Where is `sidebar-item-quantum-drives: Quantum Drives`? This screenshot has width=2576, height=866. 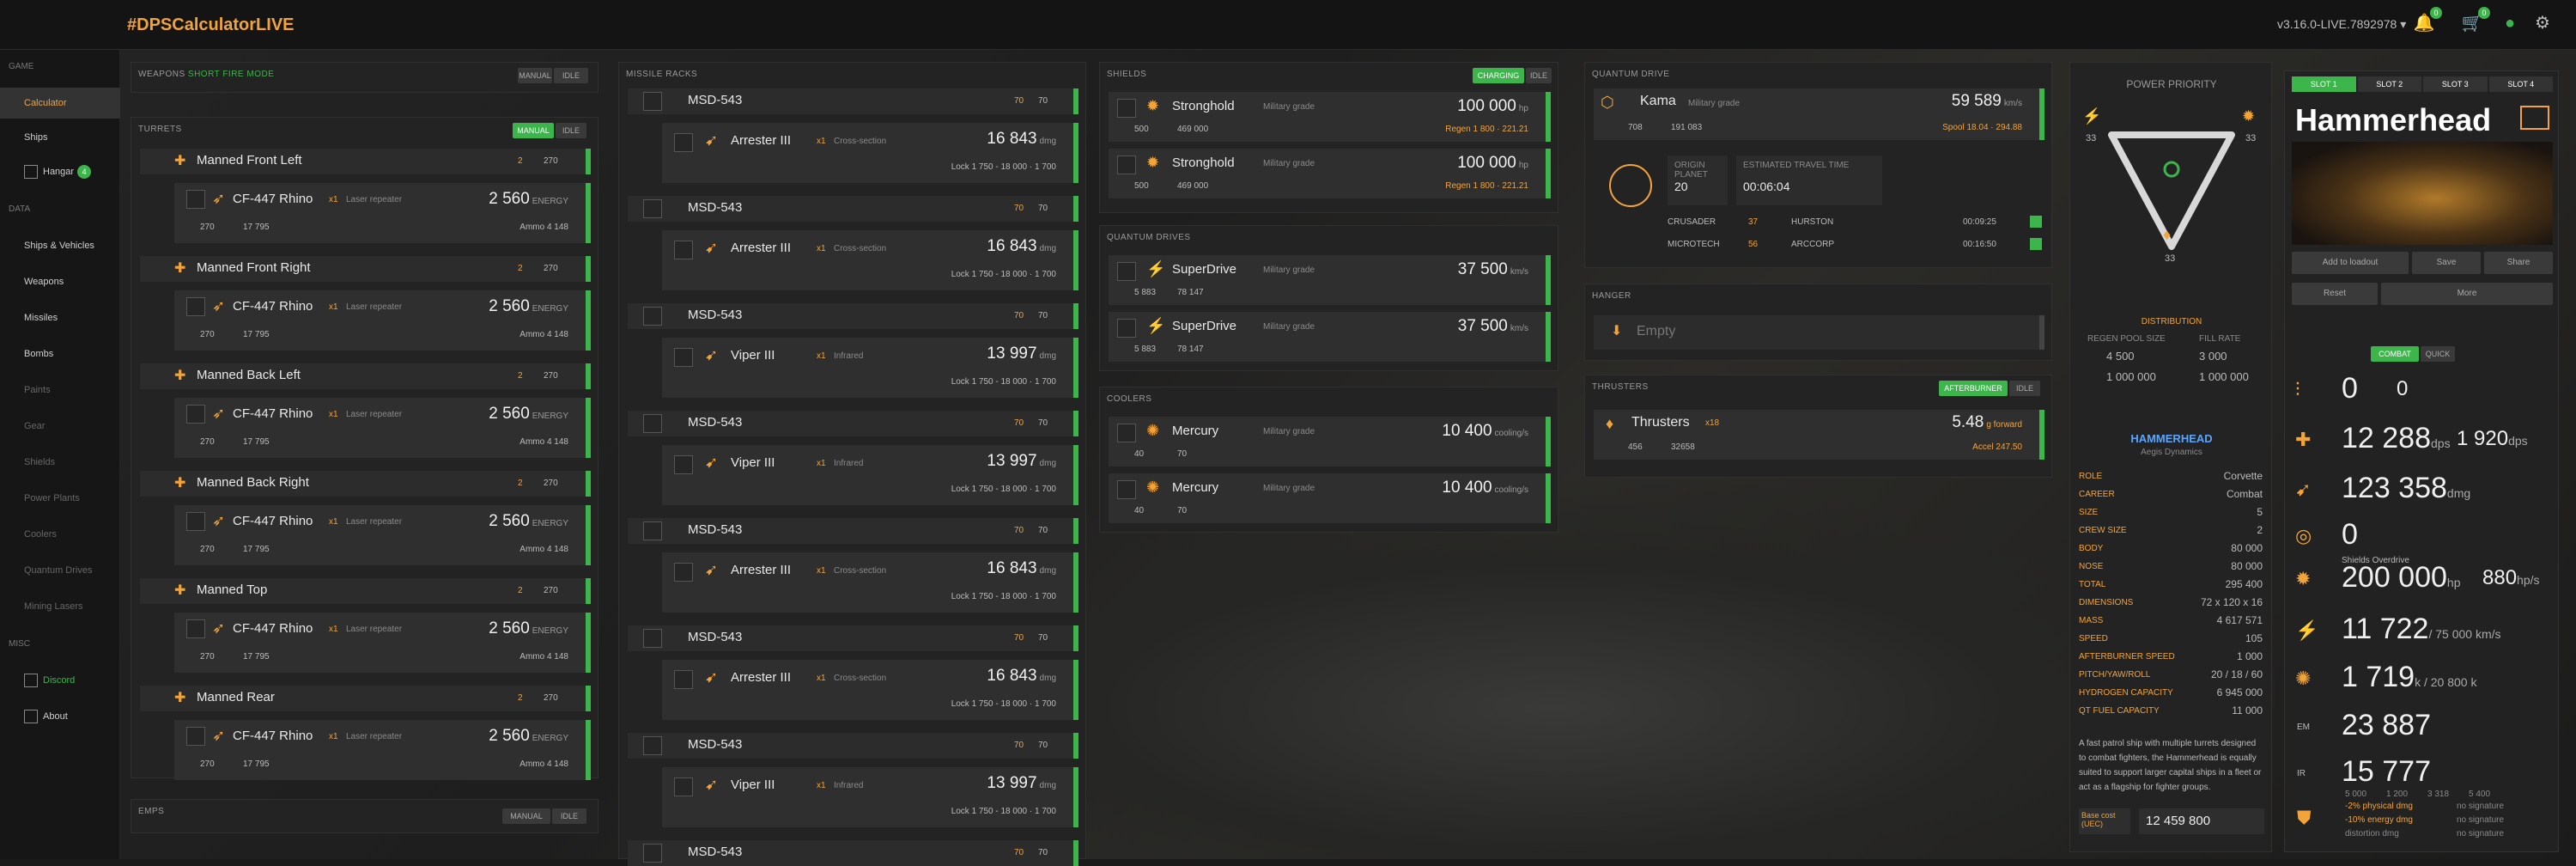
sidebar-item-quantum-drives: Quantum Drives is located at coordinates (60, 570).